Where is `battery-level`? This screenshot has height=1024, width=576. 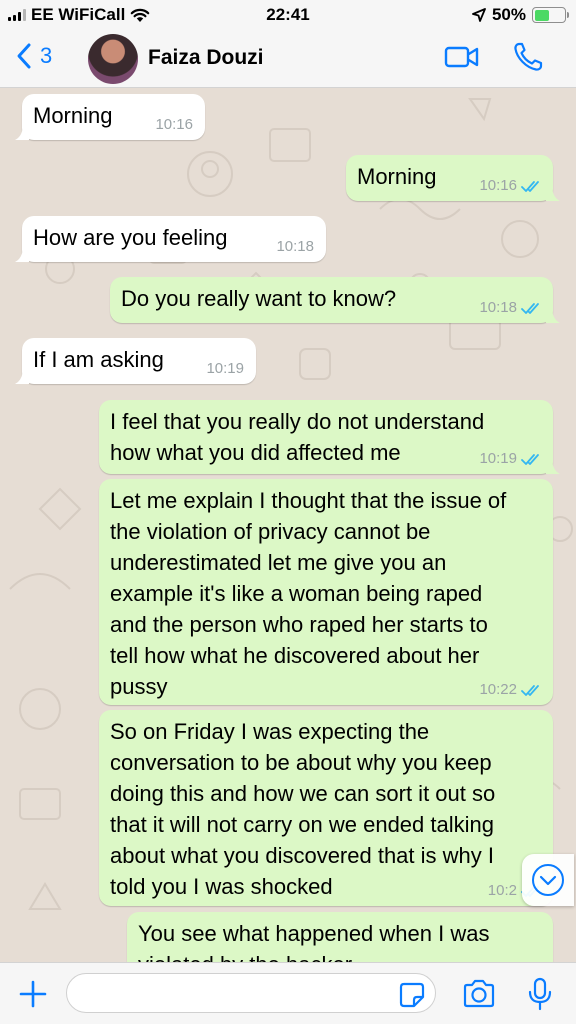 battery-level is located at coordinates (541, 15).